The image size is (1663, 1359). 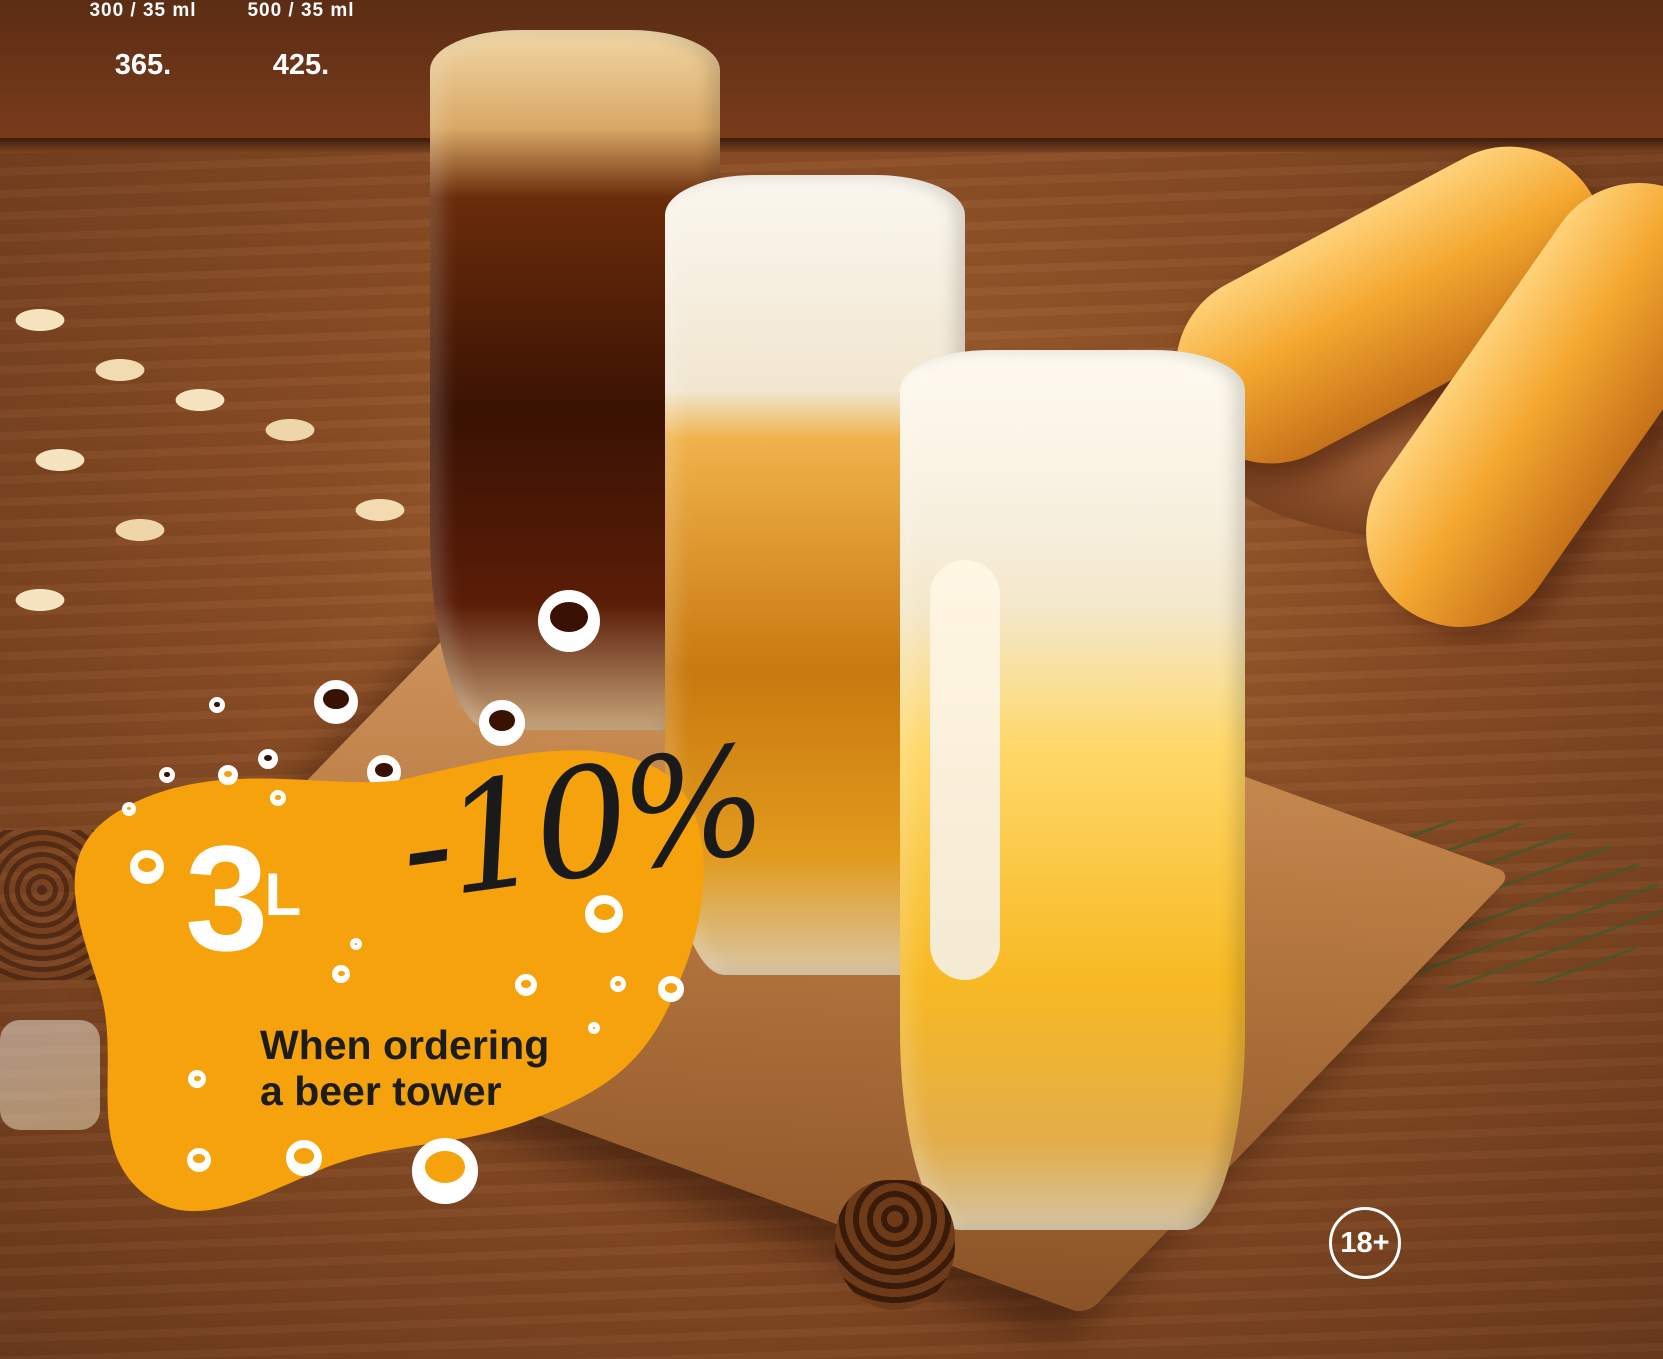 What do you see at coordinates (143, 65) in the screenshot?
I see `price-value: 365.` at bounding box center [143, 65].